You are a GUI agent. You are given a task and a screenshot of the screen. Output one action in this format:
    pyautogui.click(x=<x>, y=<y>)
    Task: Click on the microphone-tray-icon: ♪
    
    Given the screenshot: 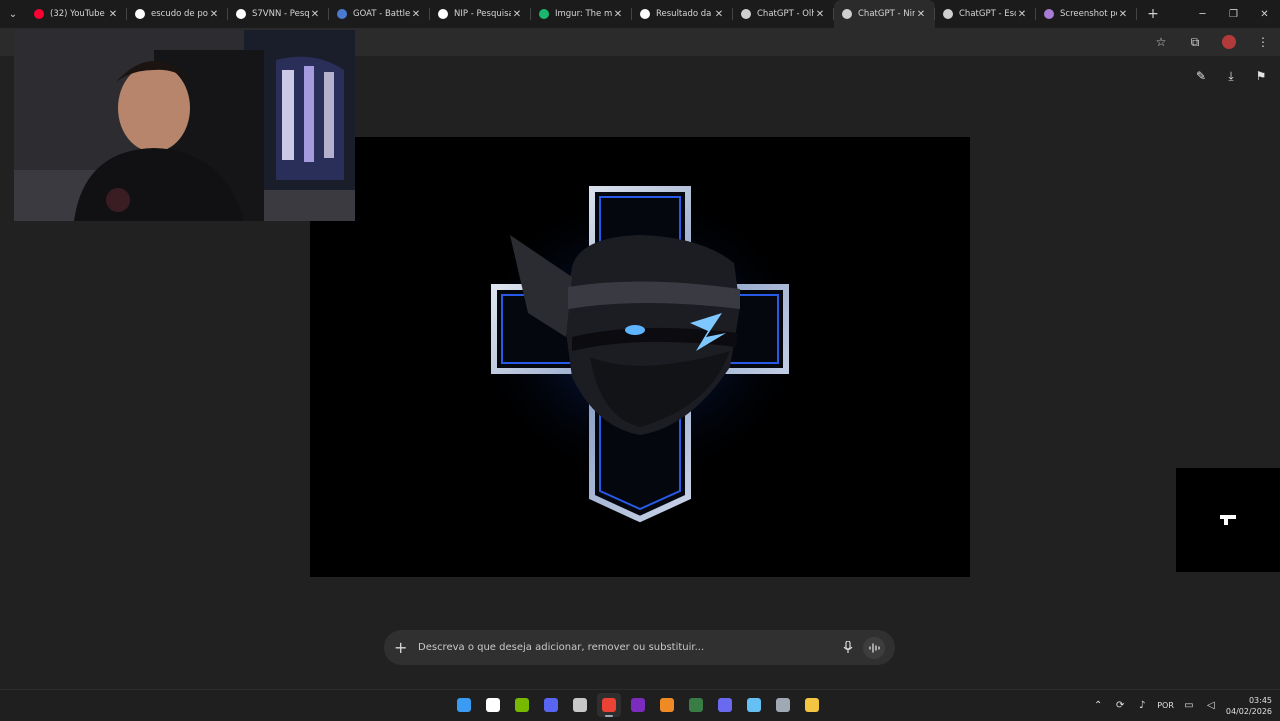 What is the action you would take?
    pyautogui.click(x=1142, y=705)
    